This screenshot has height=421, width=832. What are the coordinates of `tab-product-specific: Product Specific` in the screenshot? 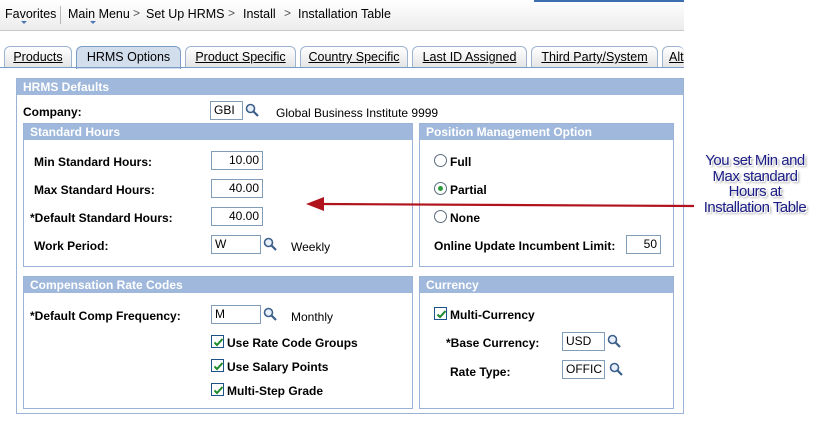 It's located at (240, 57).